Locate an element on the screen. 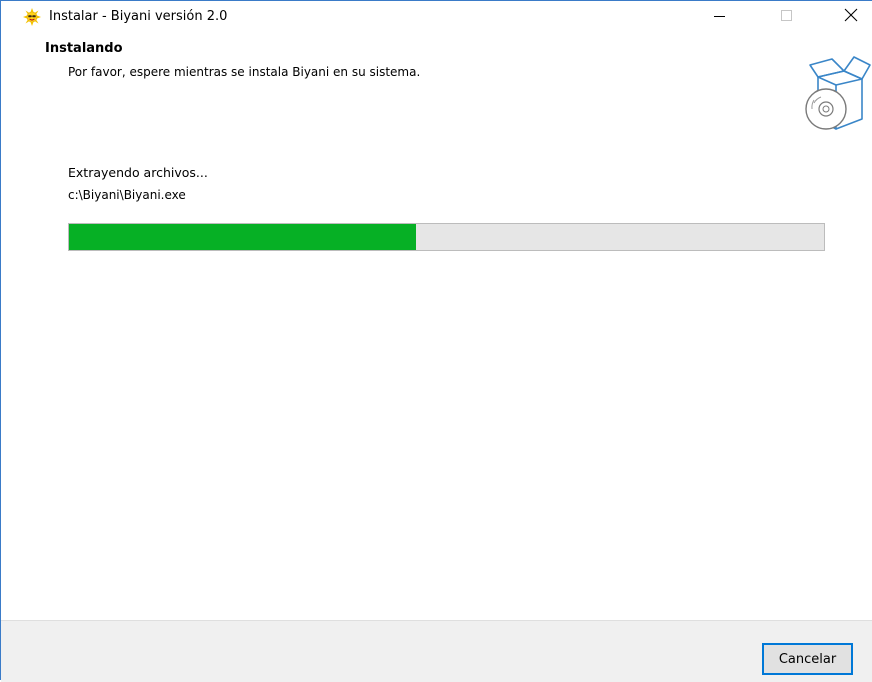  title-bar: Instalar - Biyani versión 2.0 is located at coordinates (436, 16).